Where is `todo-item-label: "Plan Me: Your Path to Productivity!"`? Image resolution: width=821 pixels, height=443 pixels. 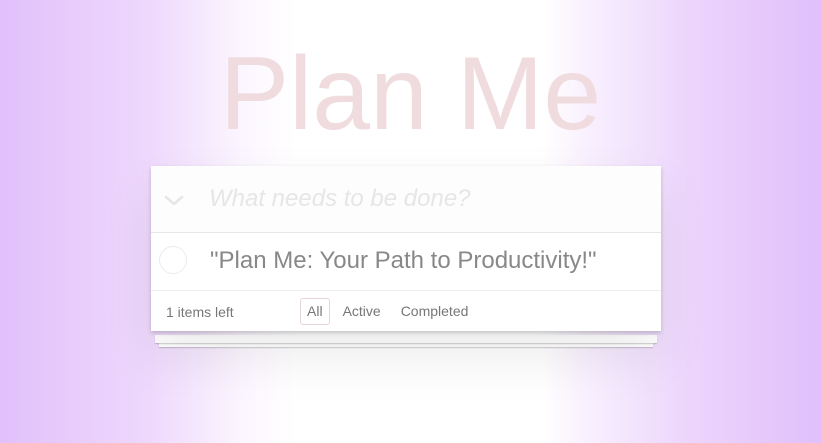 todo-item-label: "Plan Me: Your Path to Productivity!" is located at coordinates (403, 261).